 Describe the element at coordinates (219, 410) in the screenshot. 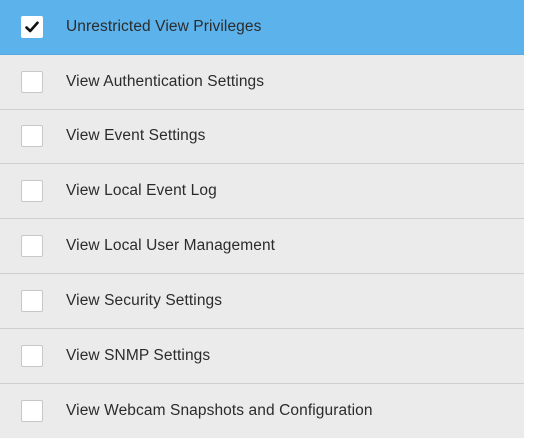

I see `privilege-label: View Webcam Snapshots and Configuration` at that location.